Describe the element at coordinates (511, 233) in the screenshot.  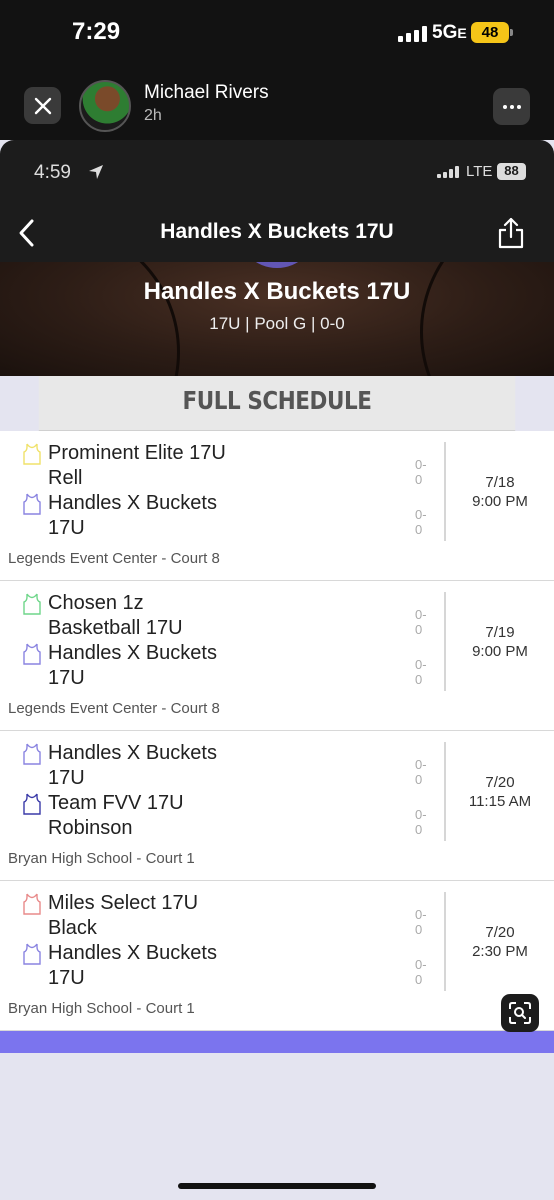
I see `share-icon` at that location.